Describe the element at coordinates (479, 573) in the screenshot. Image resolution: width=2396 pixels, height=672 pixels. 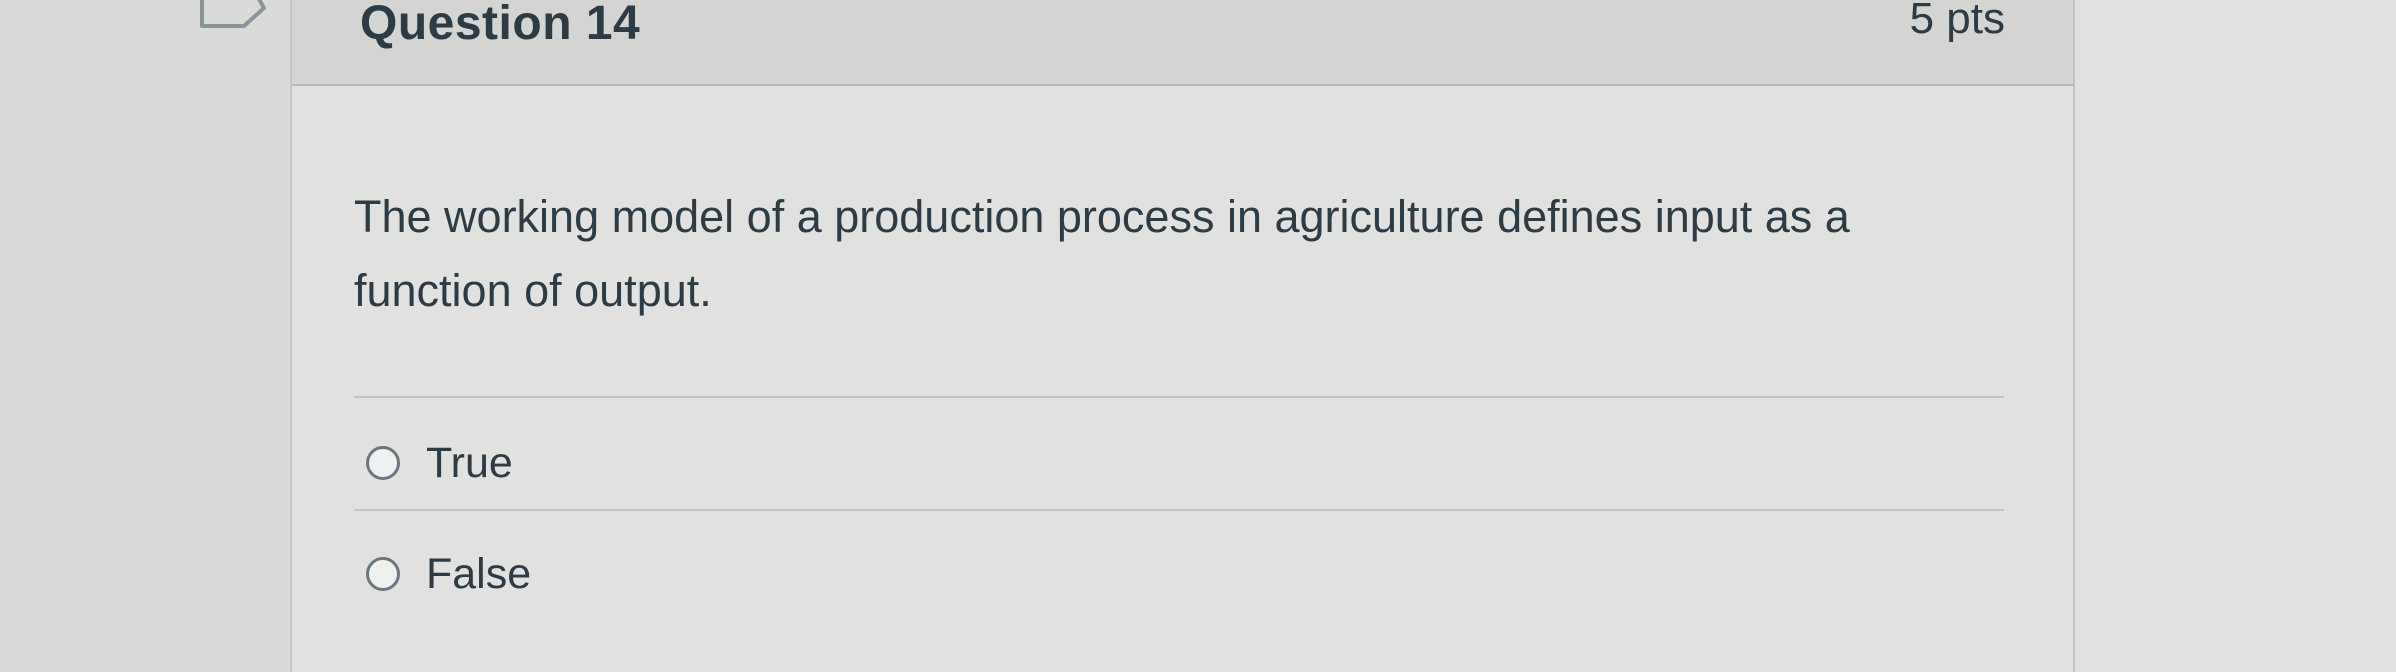
I see `answer-label-false: False` at that location.